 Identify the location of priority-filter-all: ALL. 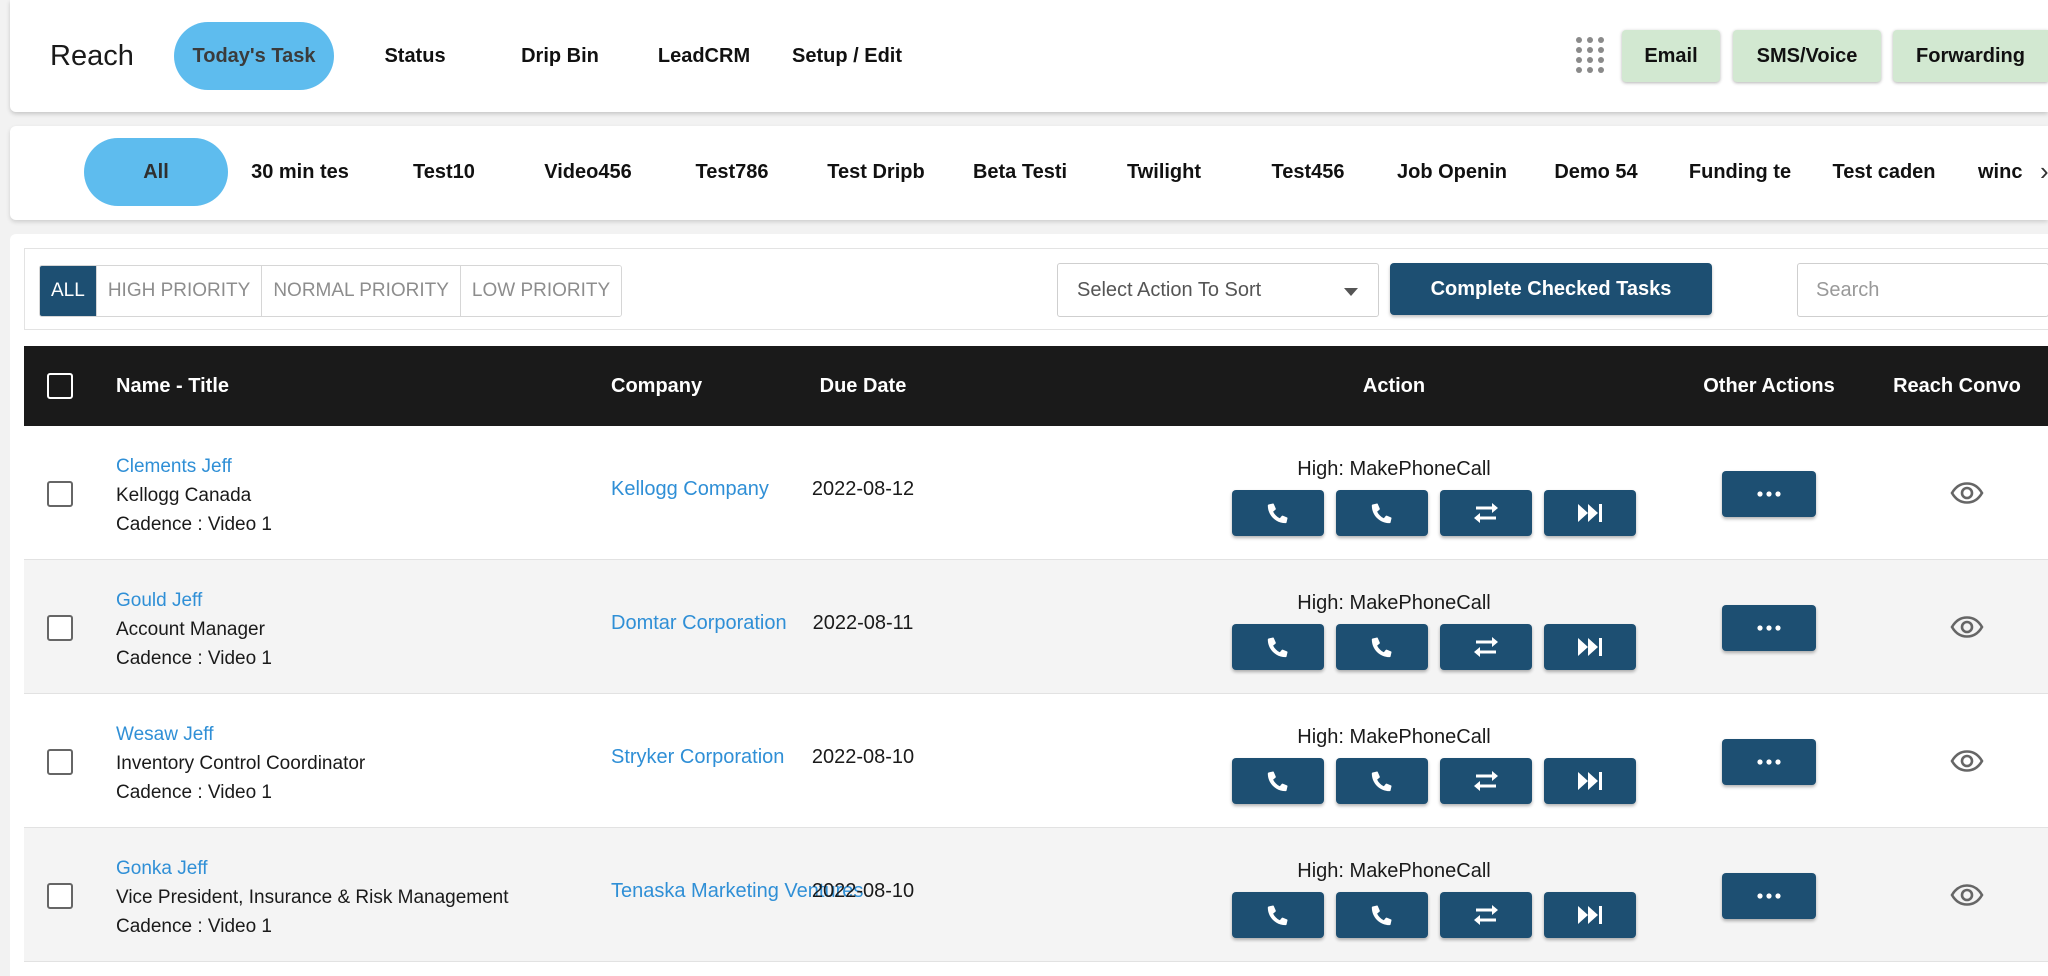
(68, 291).